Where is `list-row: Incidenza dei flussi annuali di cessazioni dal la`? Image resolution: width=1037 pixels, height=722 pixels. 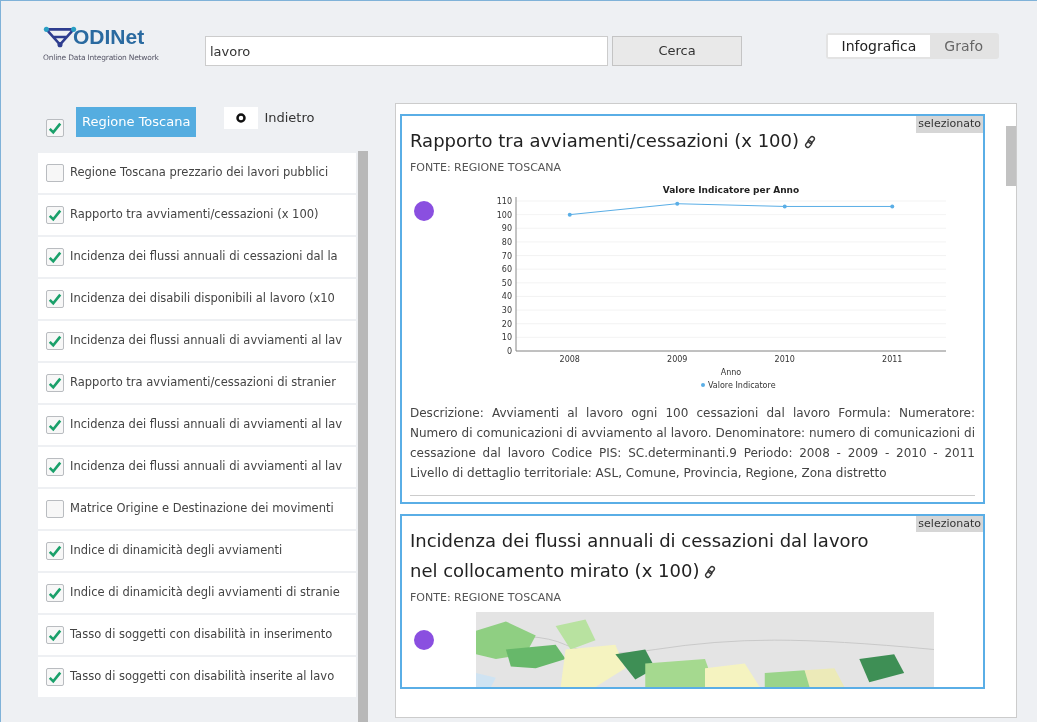
list-row: Incidenza dei flussi annuali di cessazioni dal la is located at coordinates (197, 257).